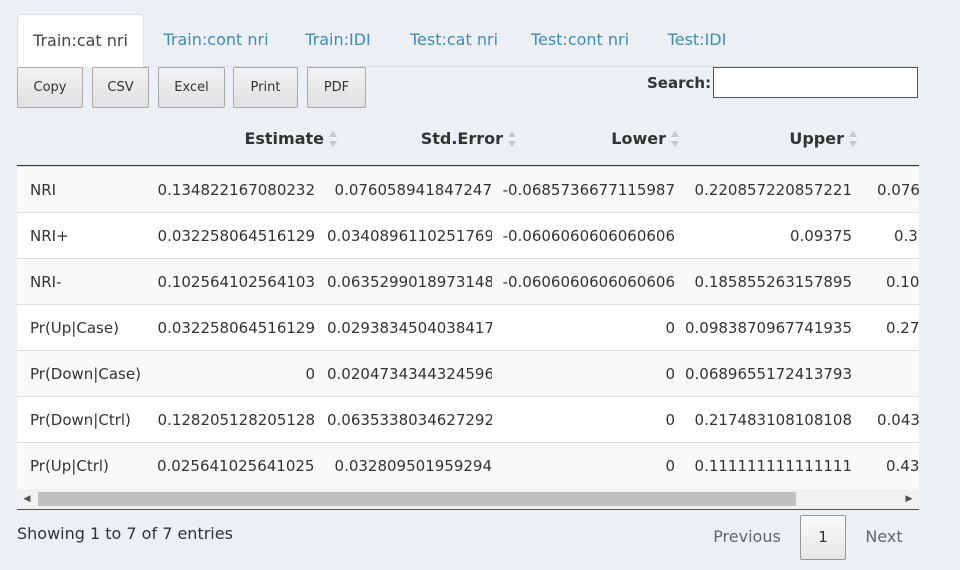 This screenshot has width=960, height=570. I want to click on horizontal-scrollbar: ◀ ▶, so click(468, 499).